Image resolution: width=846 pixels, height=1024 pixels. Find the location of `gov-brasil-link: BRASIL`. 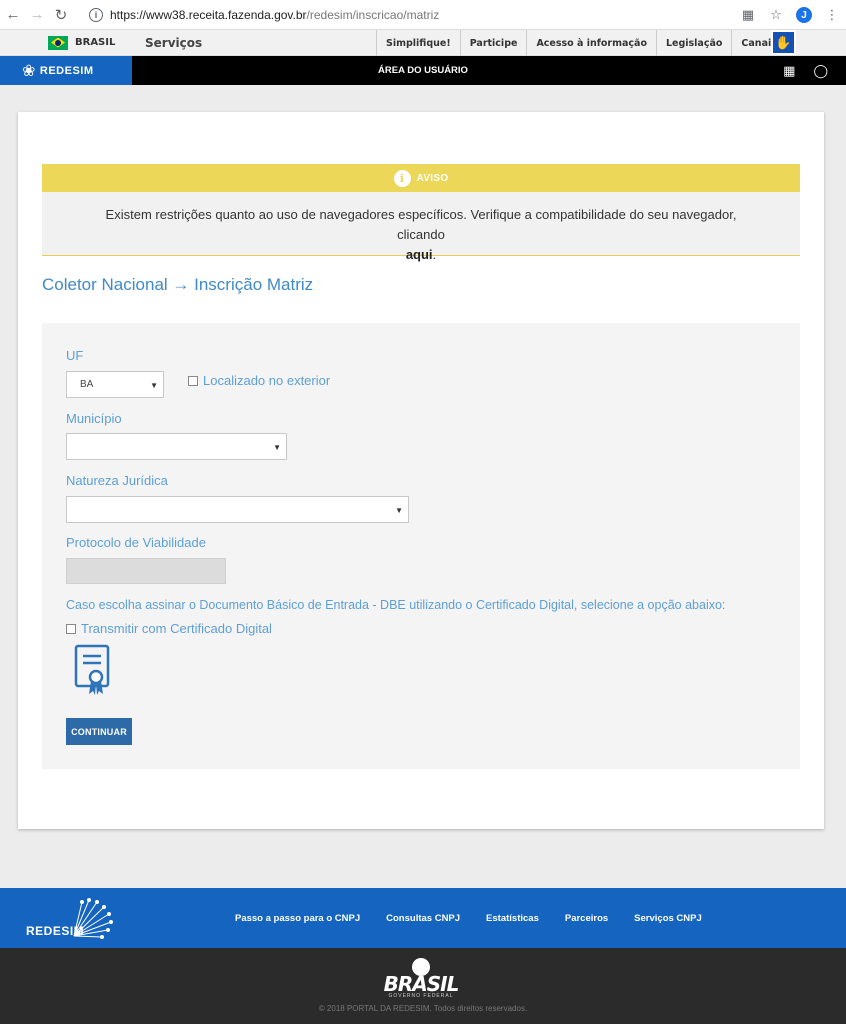

gov-brasil-link: BRASIL is located at coordinates (66, 43).